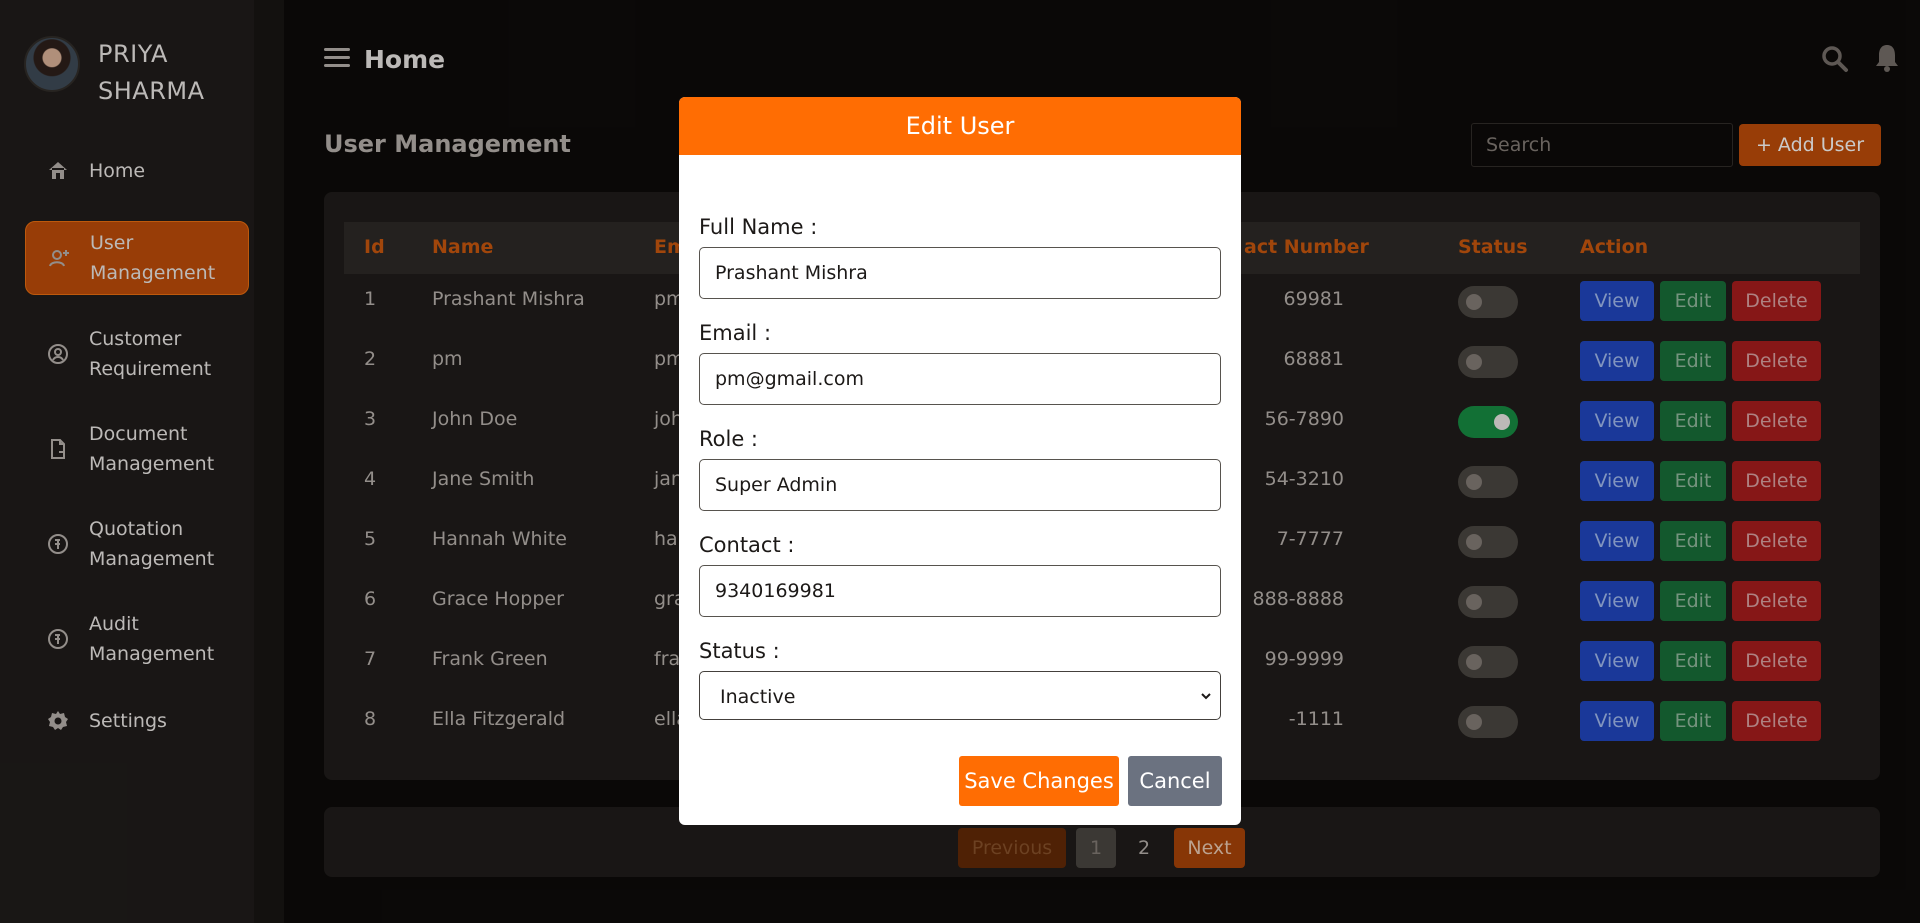  Describe the element at coordinates (1039, 781) in the screenshot. I see `save-changes-button: Save Changes` at that location.